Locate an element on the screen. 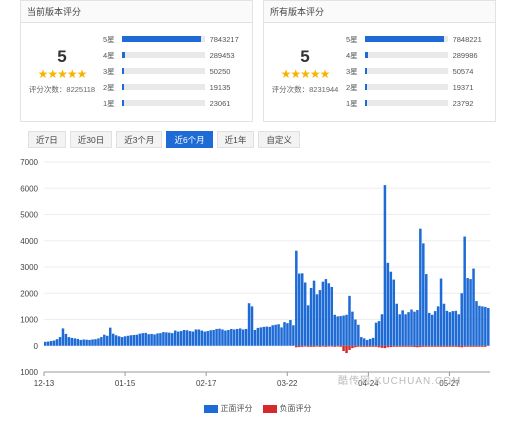 This screenshot has height=433, width=515. legend-item-negative: 负面评分 is located at coordinates (287, 408).